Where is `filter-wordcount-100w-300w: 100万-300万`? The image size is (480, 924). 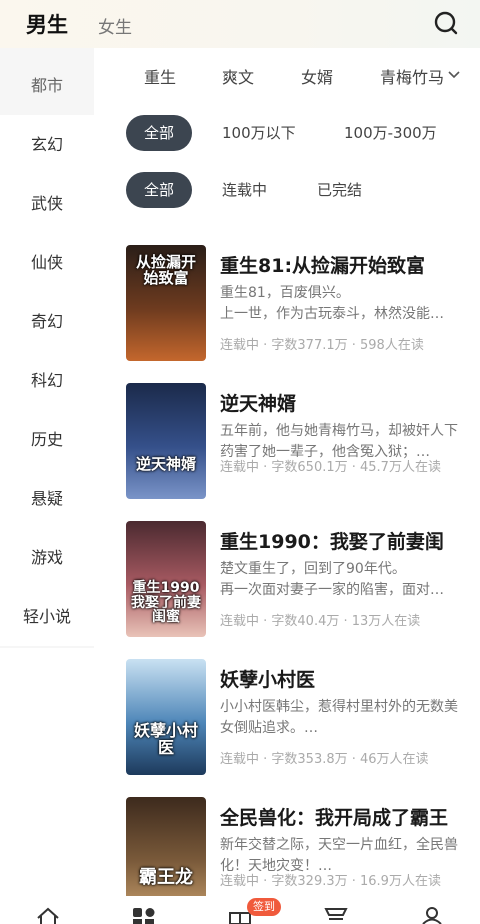
filter-wordcount-100w-300w: 100万-300万 is located at coordinates (390, 133).